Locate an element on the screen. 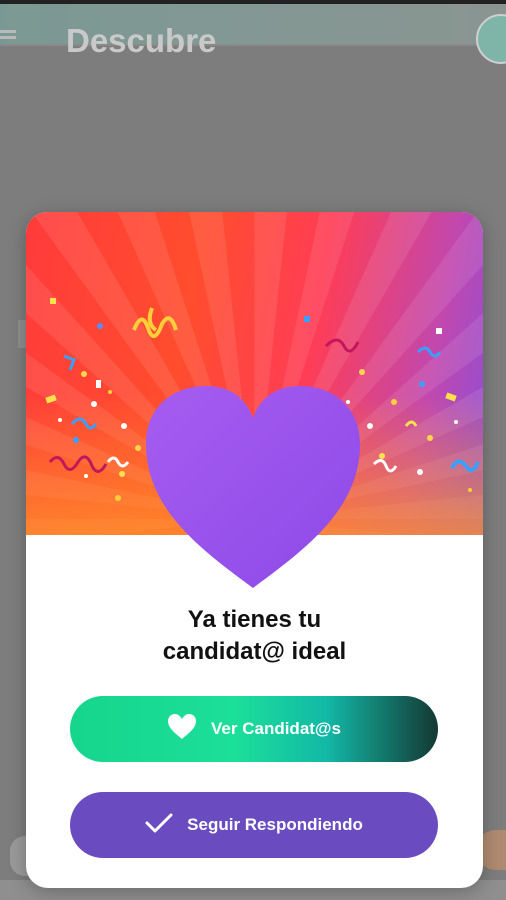 The width and height of the screenshot is (506, 900). modal-title: Ya tienes tu candidat@ ideal is located at coordinates (254, 636).